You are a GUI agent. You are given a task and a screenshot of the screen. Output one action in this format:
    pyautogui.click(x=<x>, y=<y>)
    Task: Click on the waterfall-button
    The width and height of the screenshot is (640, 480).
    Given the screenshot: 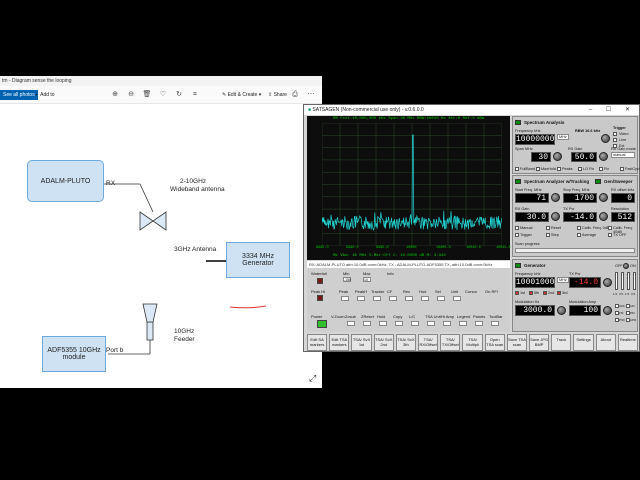 What is the action you would take?
    pyautogui.click(x=320, y=281)
    